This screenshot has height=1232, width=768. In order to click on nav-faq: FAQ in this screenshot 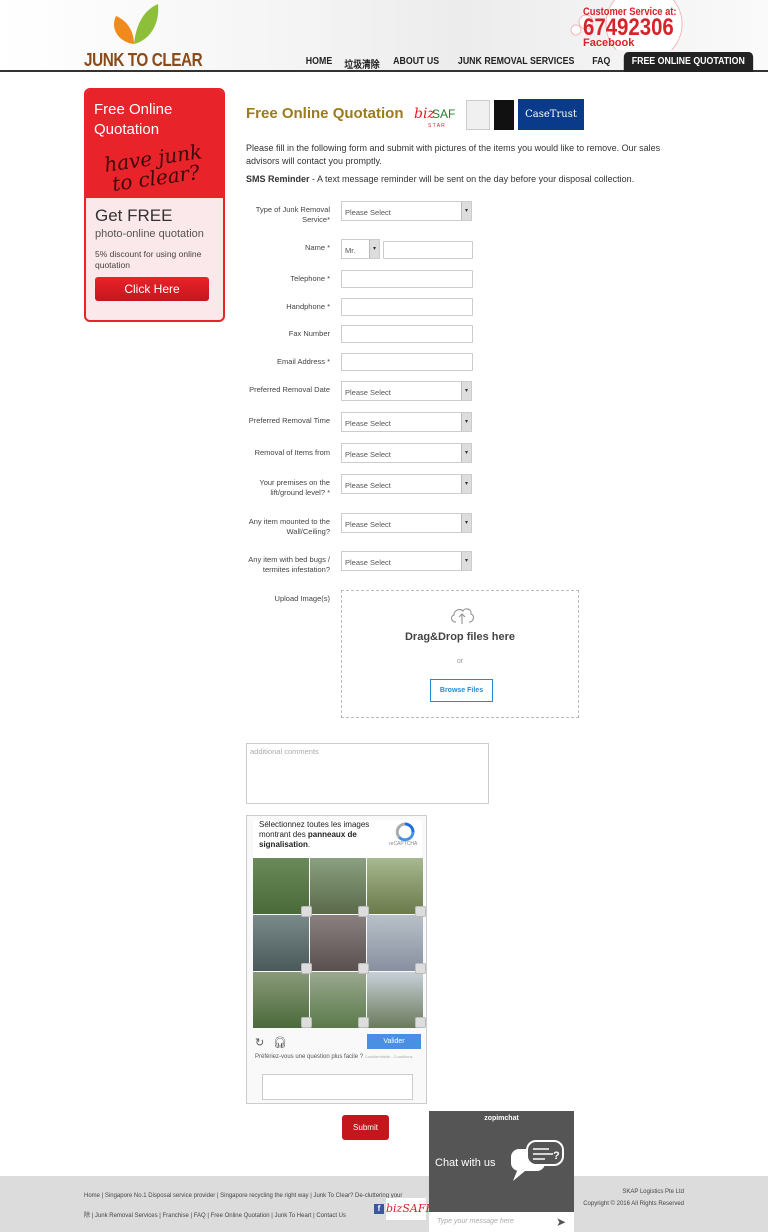, I will do `click(600, 62)`.